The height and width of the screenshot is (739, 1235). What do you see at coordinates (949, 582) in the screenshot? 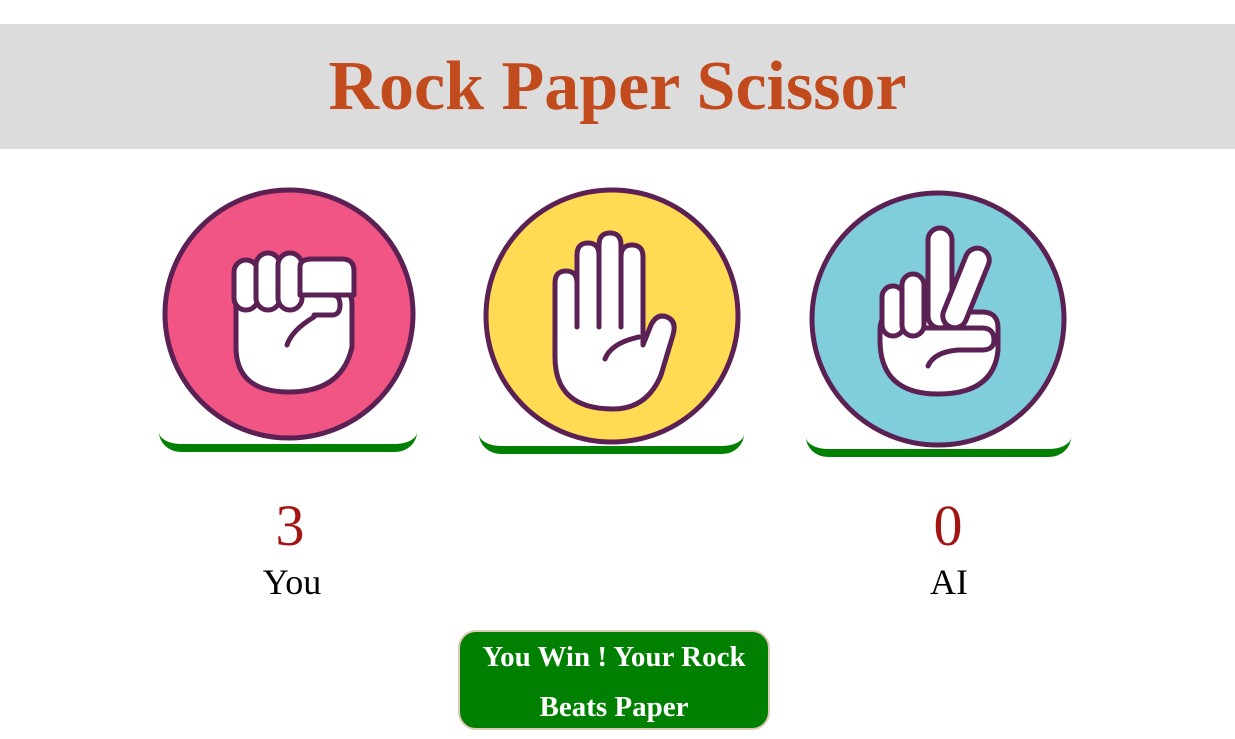
I see `ai-label: AI` at bounding box center [949, 582].